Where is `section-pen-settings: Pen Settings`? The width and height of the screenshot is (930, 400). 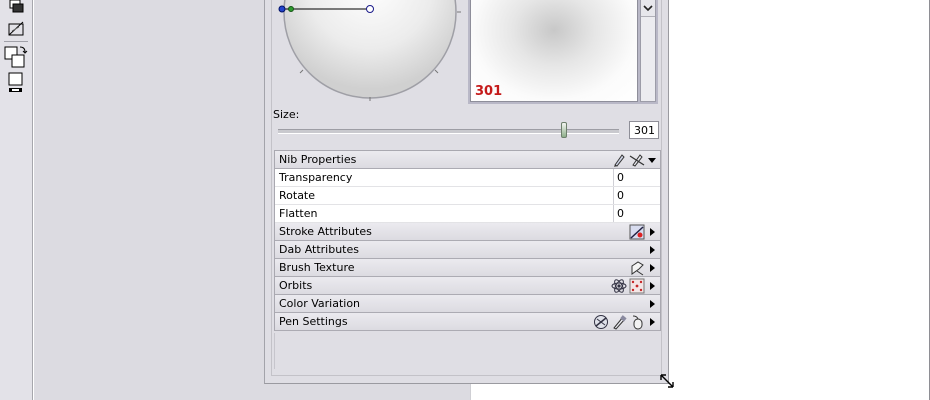
section-pen-settings: Pen Settings is located at coordinates (467, 322).